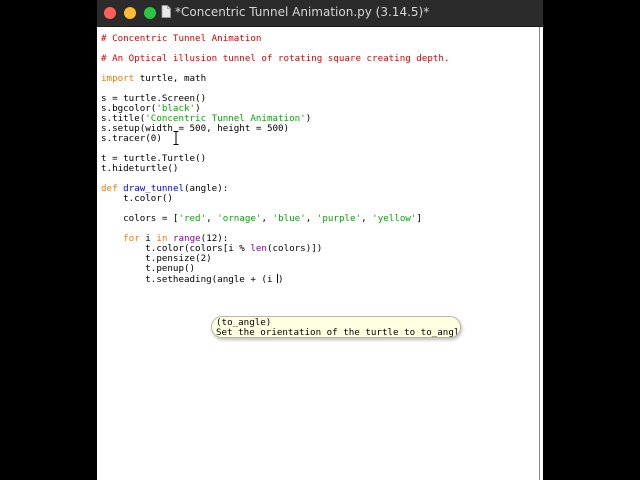 The image size is (640, 480). Describe the element at coordinates (140, 168) in the screenshot. I see `code-token: t.hideturtle()` at that location.